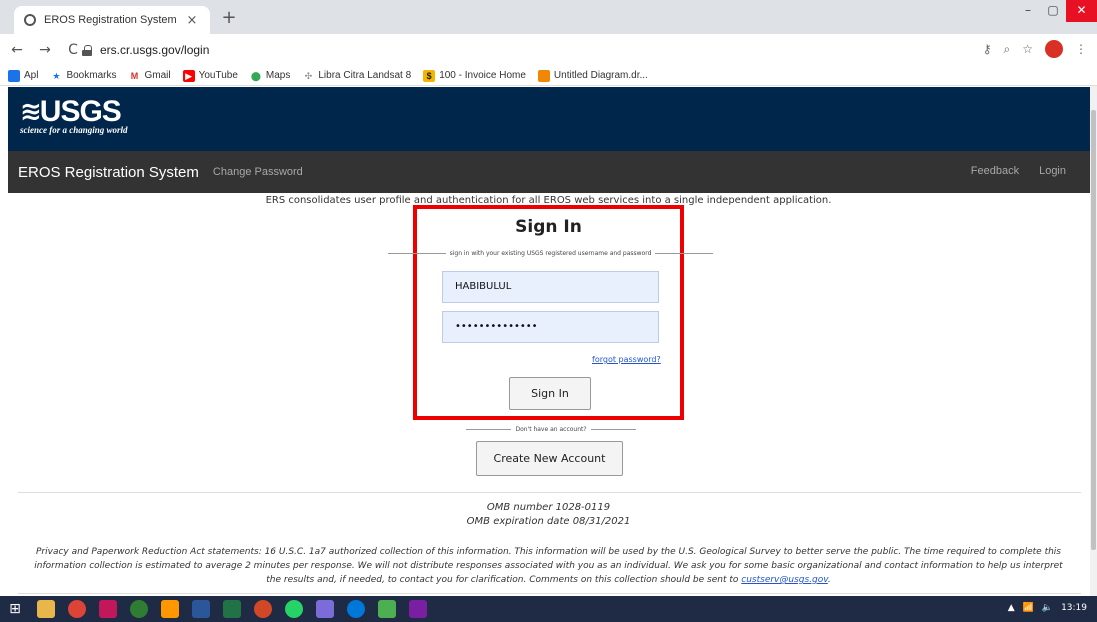 The width and height of the screenshot is (1097, 622). What do you see at coordinates (17, 50) in the screenshot?
I see `back-arrow-icon: ←` at bounding box center [17, 50].